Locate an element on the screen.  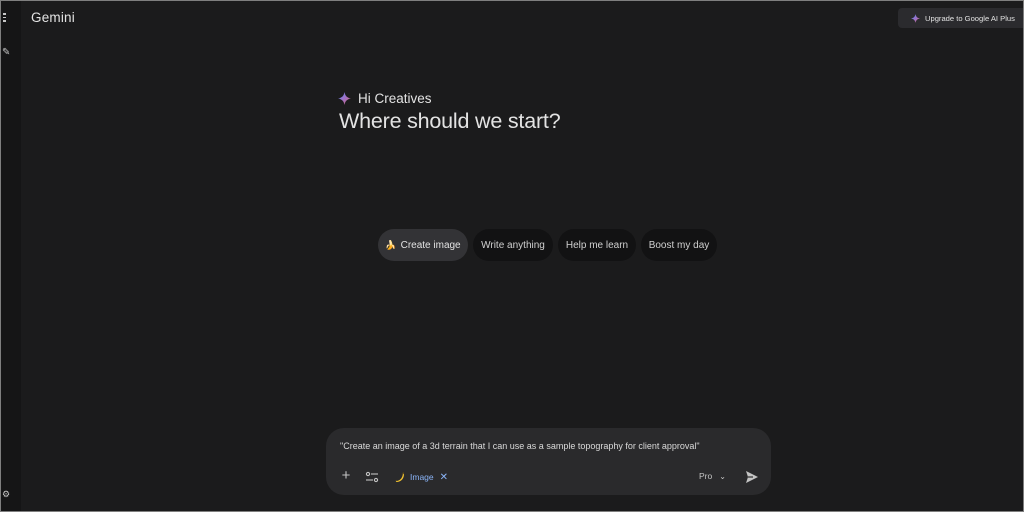
banana-icon is located at coordinates (399, 476).